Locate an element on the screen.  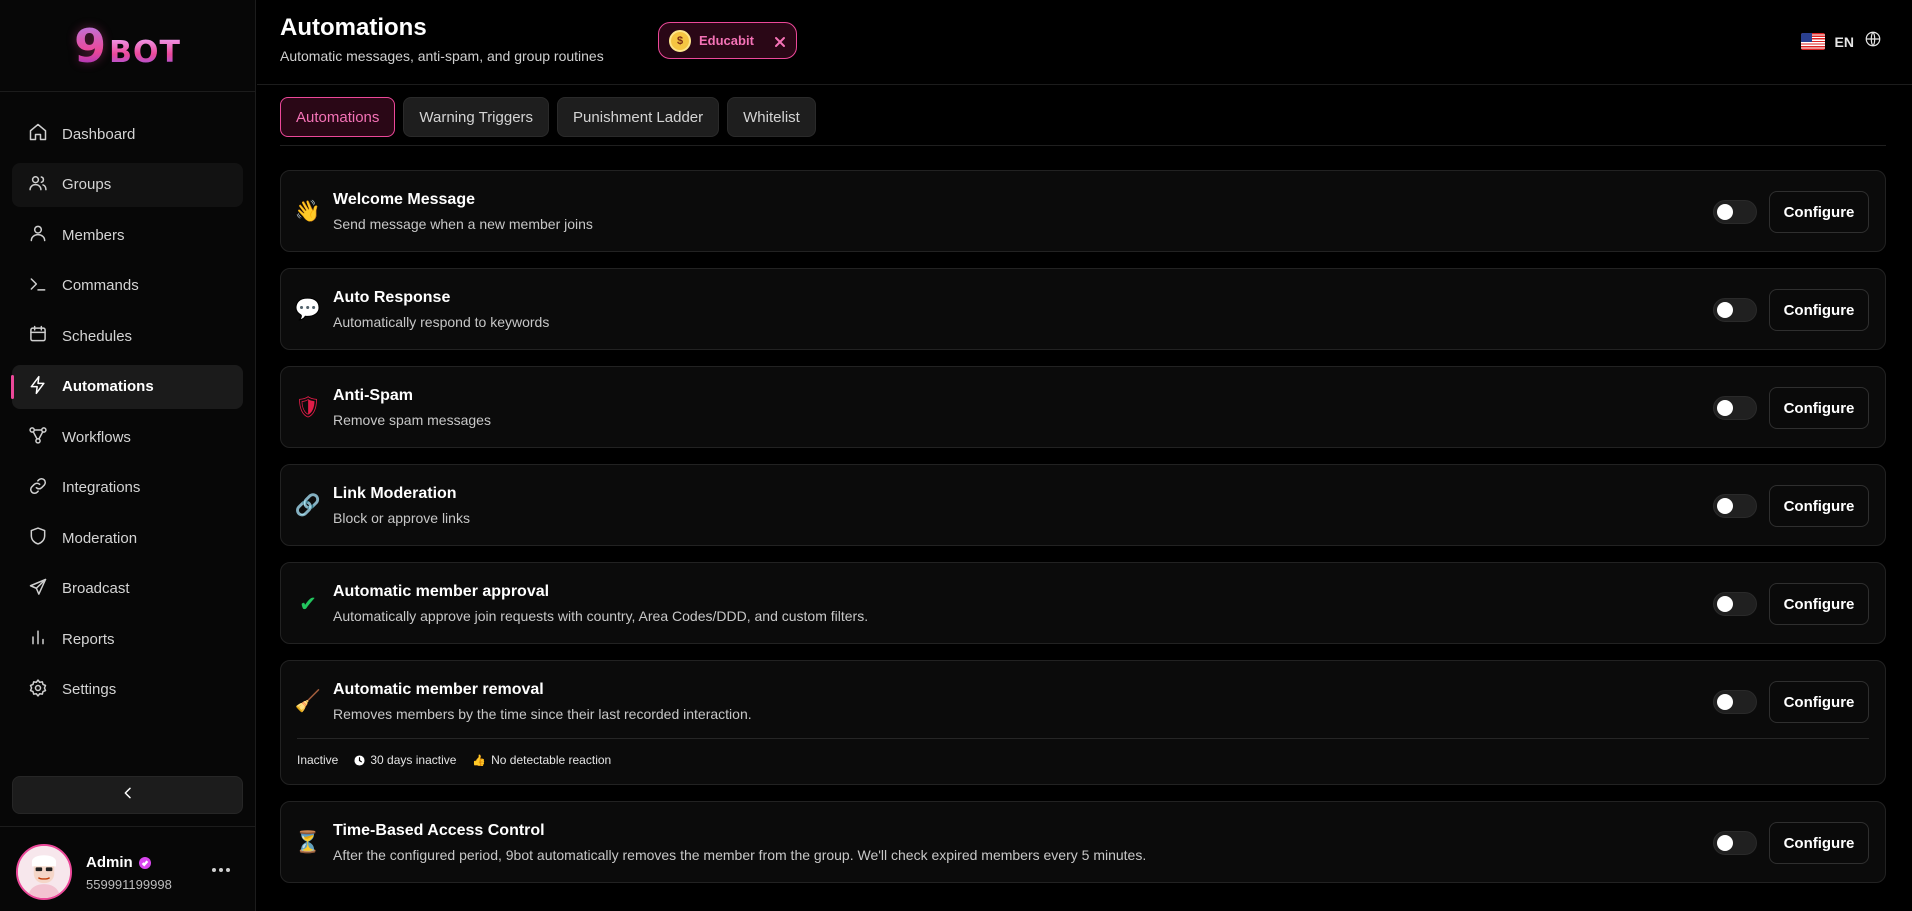
inactive-days-info: 30 days inactive is located at coordinates (405, 760).